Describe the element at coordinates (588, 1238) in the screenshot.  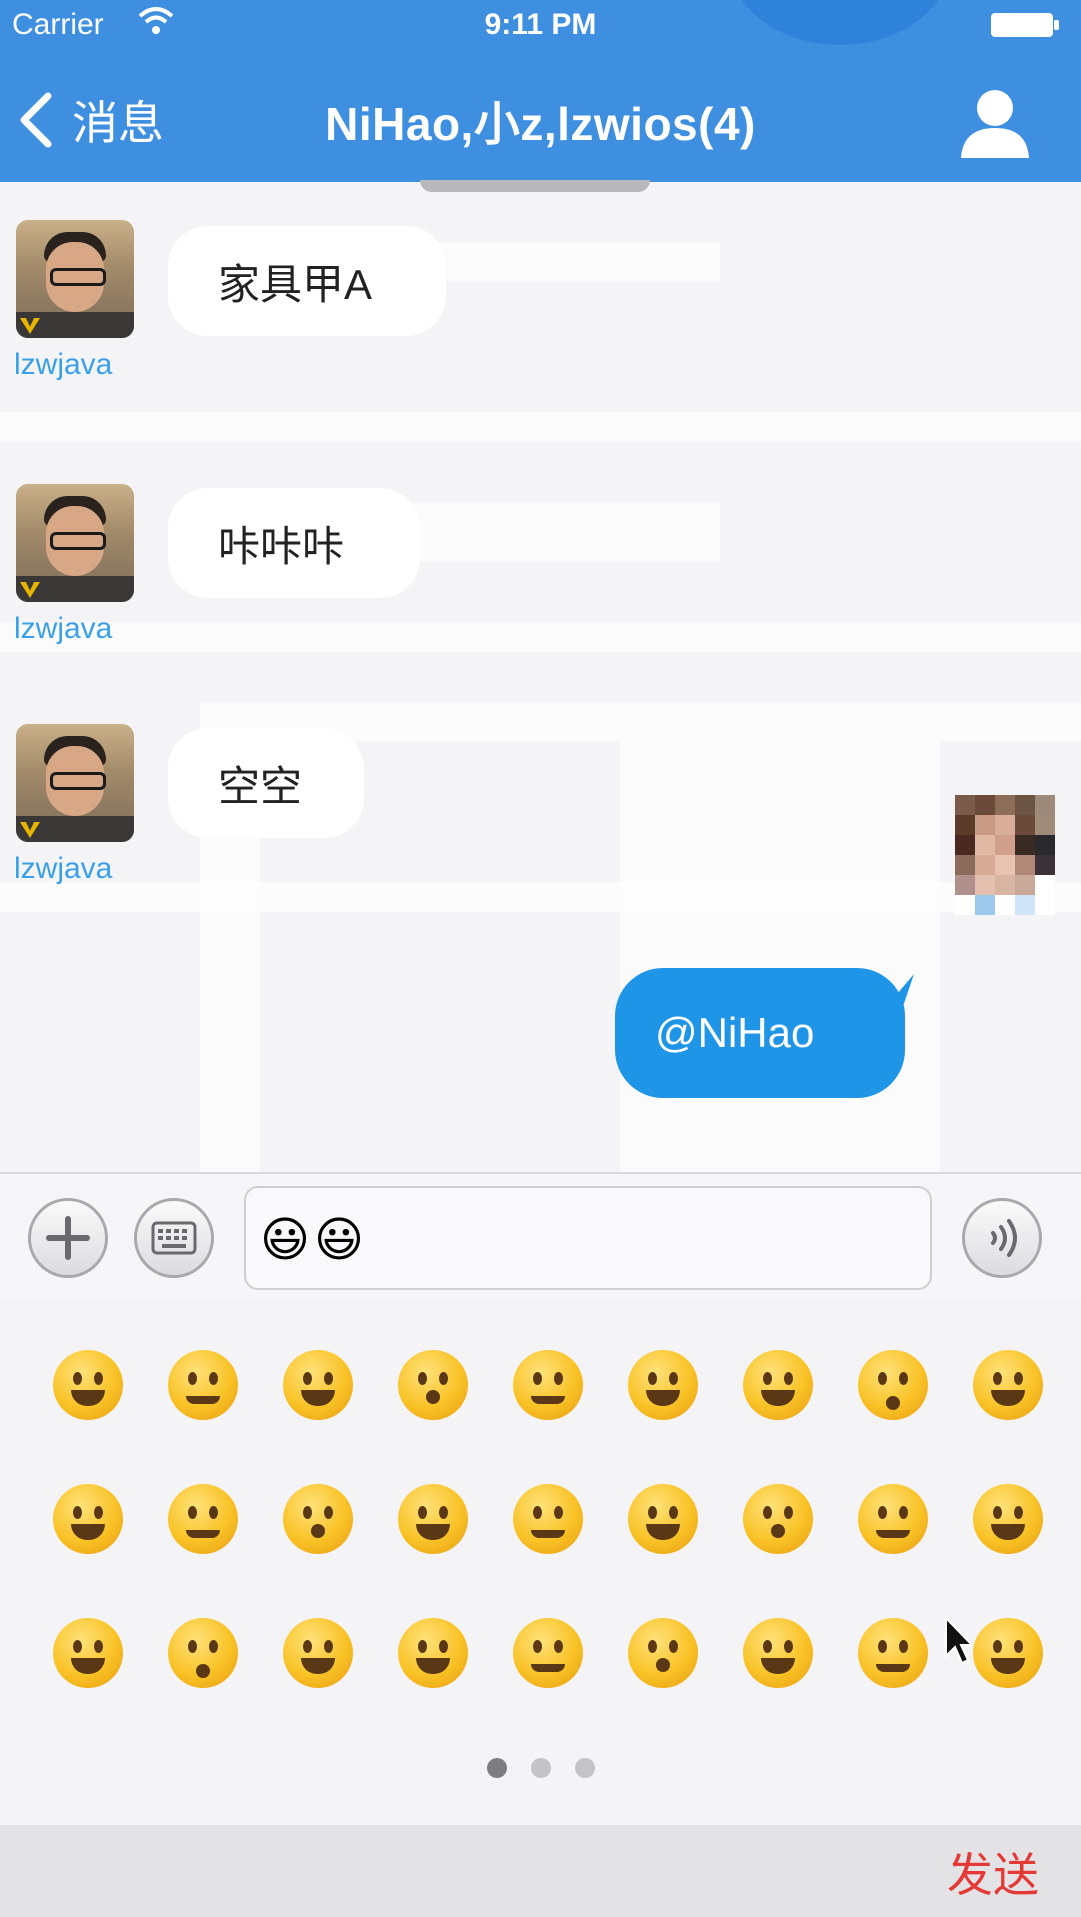
I see `message-input: 😃😃` at that location.